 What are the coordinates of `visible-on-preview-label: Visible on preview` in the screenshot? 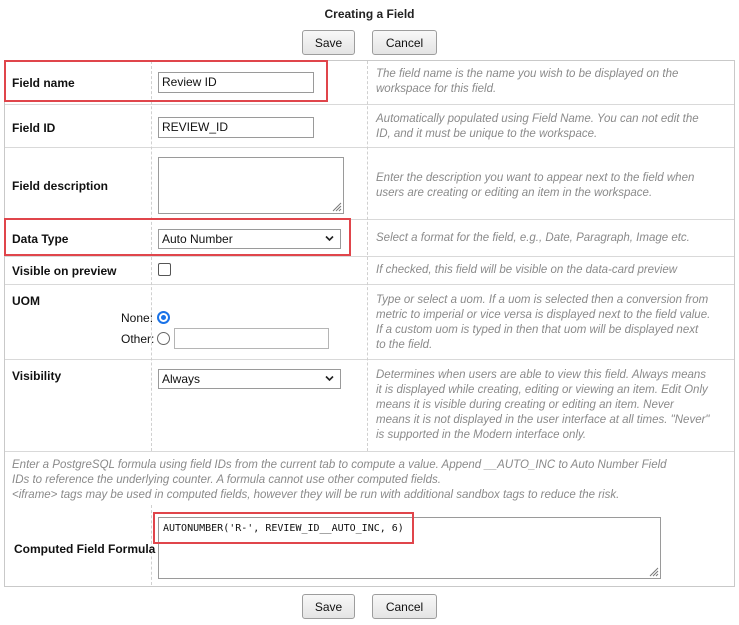 It's located at (64, 271).